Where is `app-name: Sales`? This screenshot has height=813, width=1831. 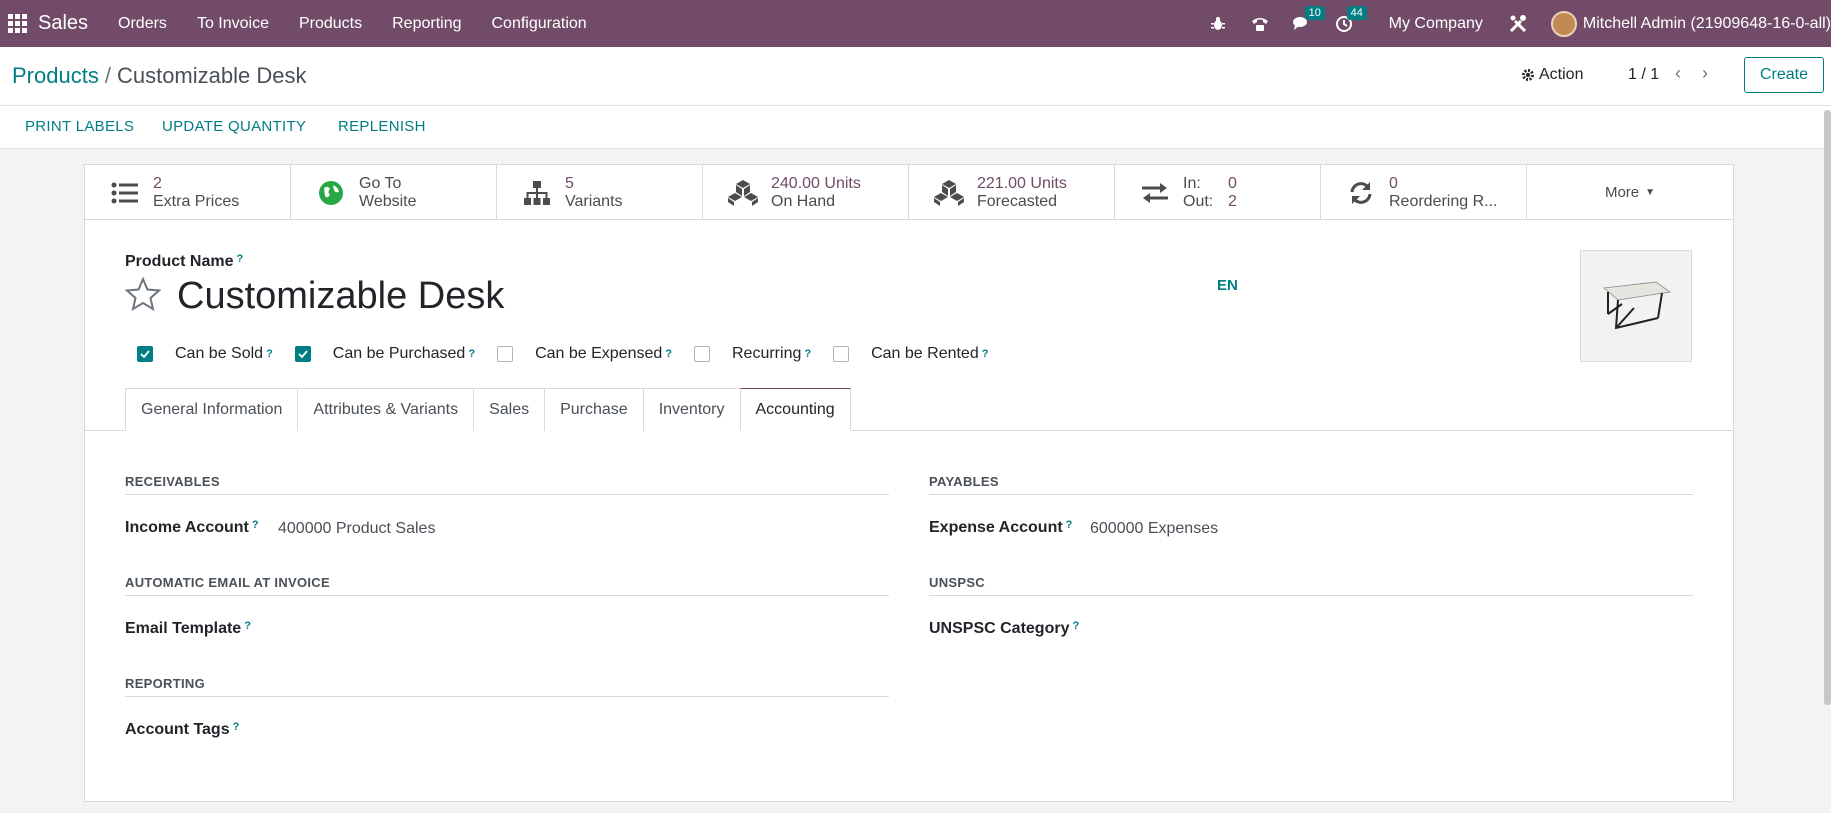
app-name: Sales is located at coordinates (63, 23).